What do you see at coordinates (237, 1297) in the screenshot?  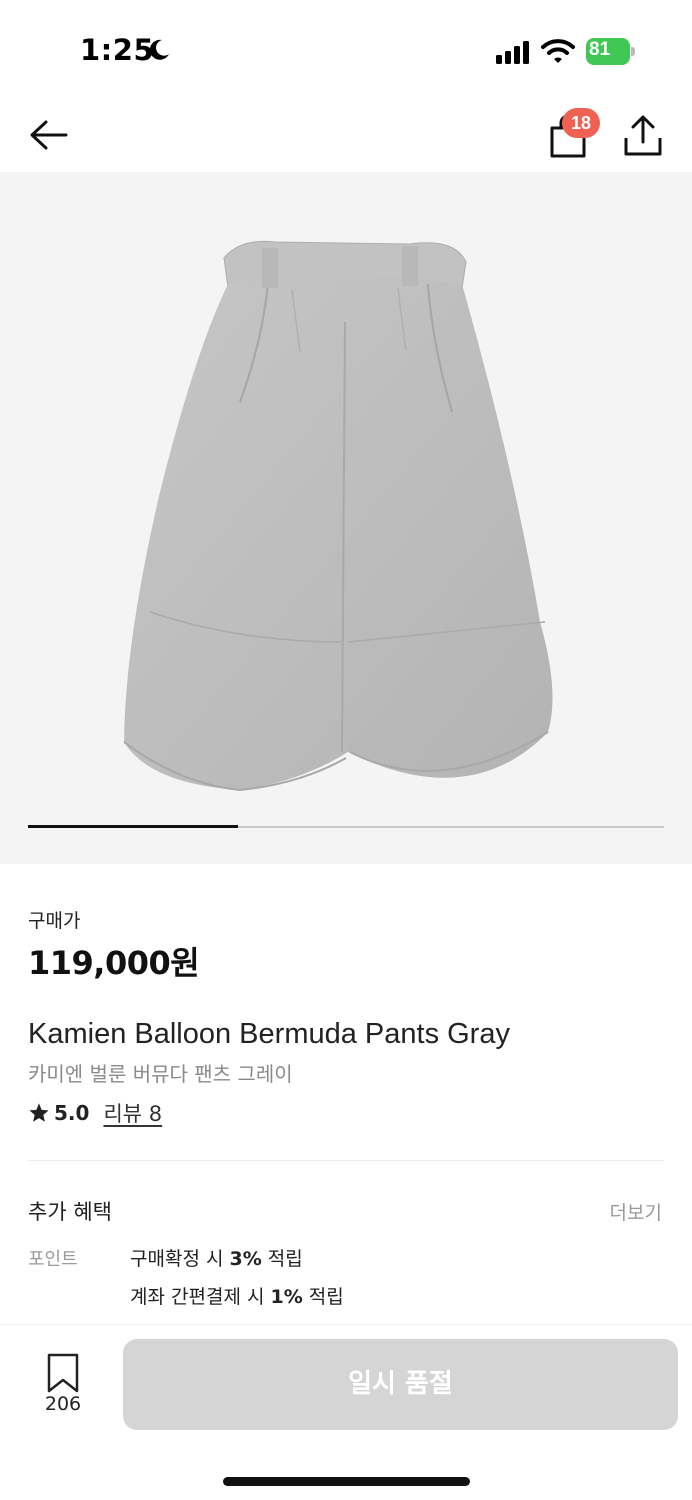 I see `benefit-line-account: 계좌 간편결제 시 1% 적립` at bounding box center [237, 1297].